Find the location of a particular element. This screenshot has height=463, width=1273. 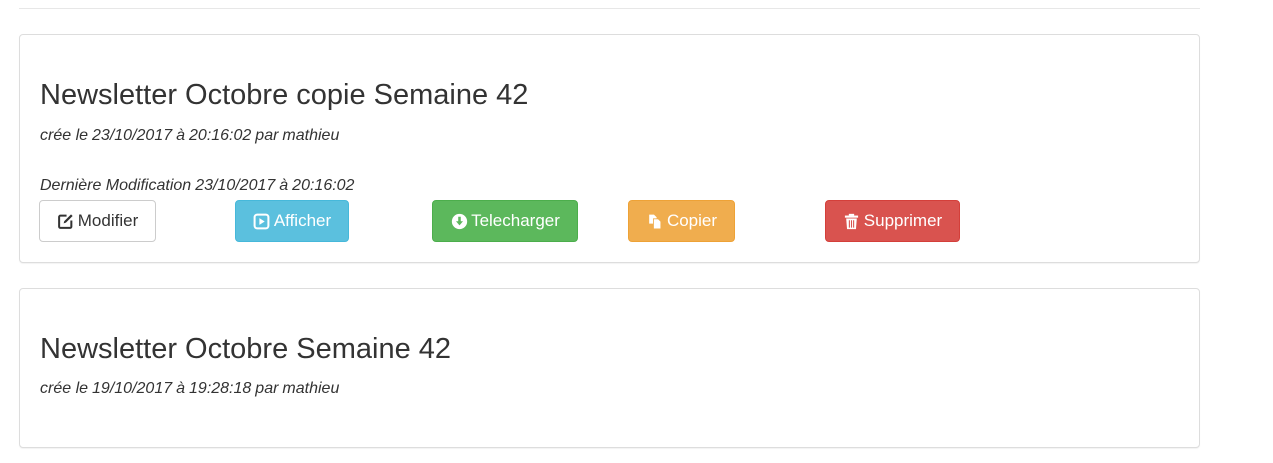

modified-info: Dernière Modification 23/10/2017 à 20:16:02 is located at coordinates (197, 186).